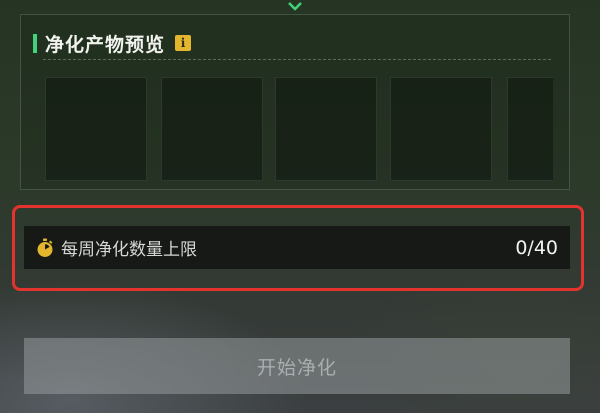 The height and width of the screenshot is (413, 600). Describe the element at coordinates (536, 247) in the screenshot. I see `weekly-limit-value: 0/40` at that location.